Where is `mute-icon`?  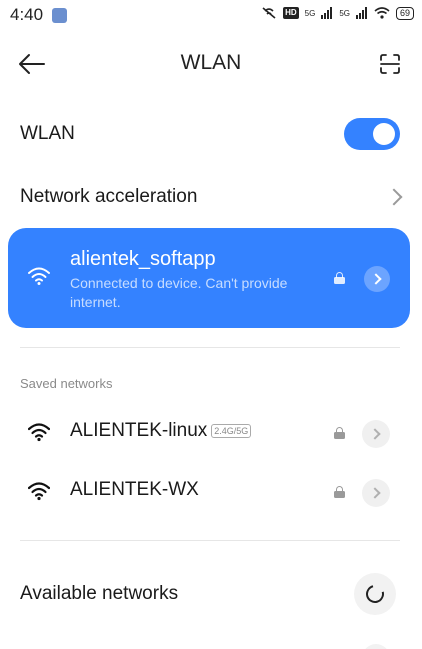
mute-icon is located at coordinates (269, 13).